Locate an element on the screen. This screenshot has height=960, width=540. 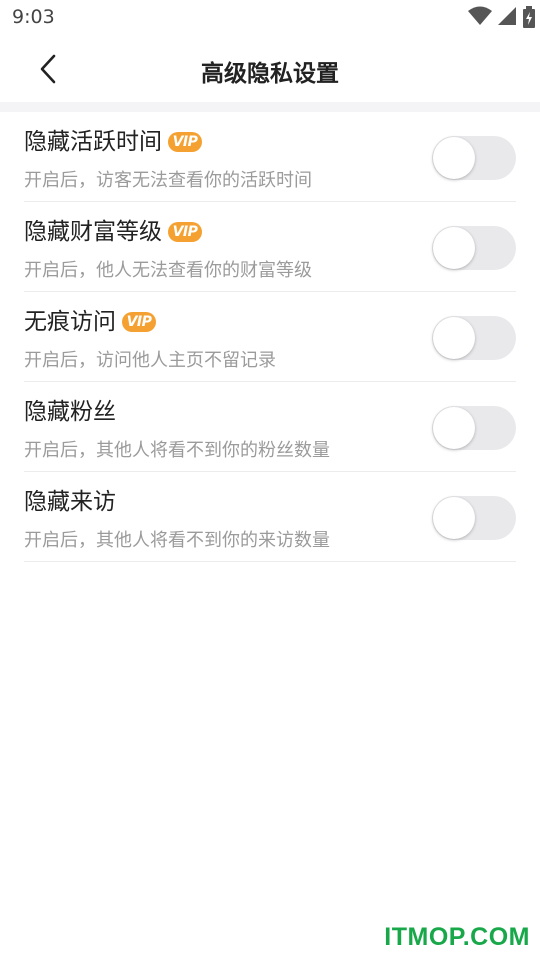
setting-description: 开启后，其他人将看不到你的来访数量 is located at coordinates (177, 540).